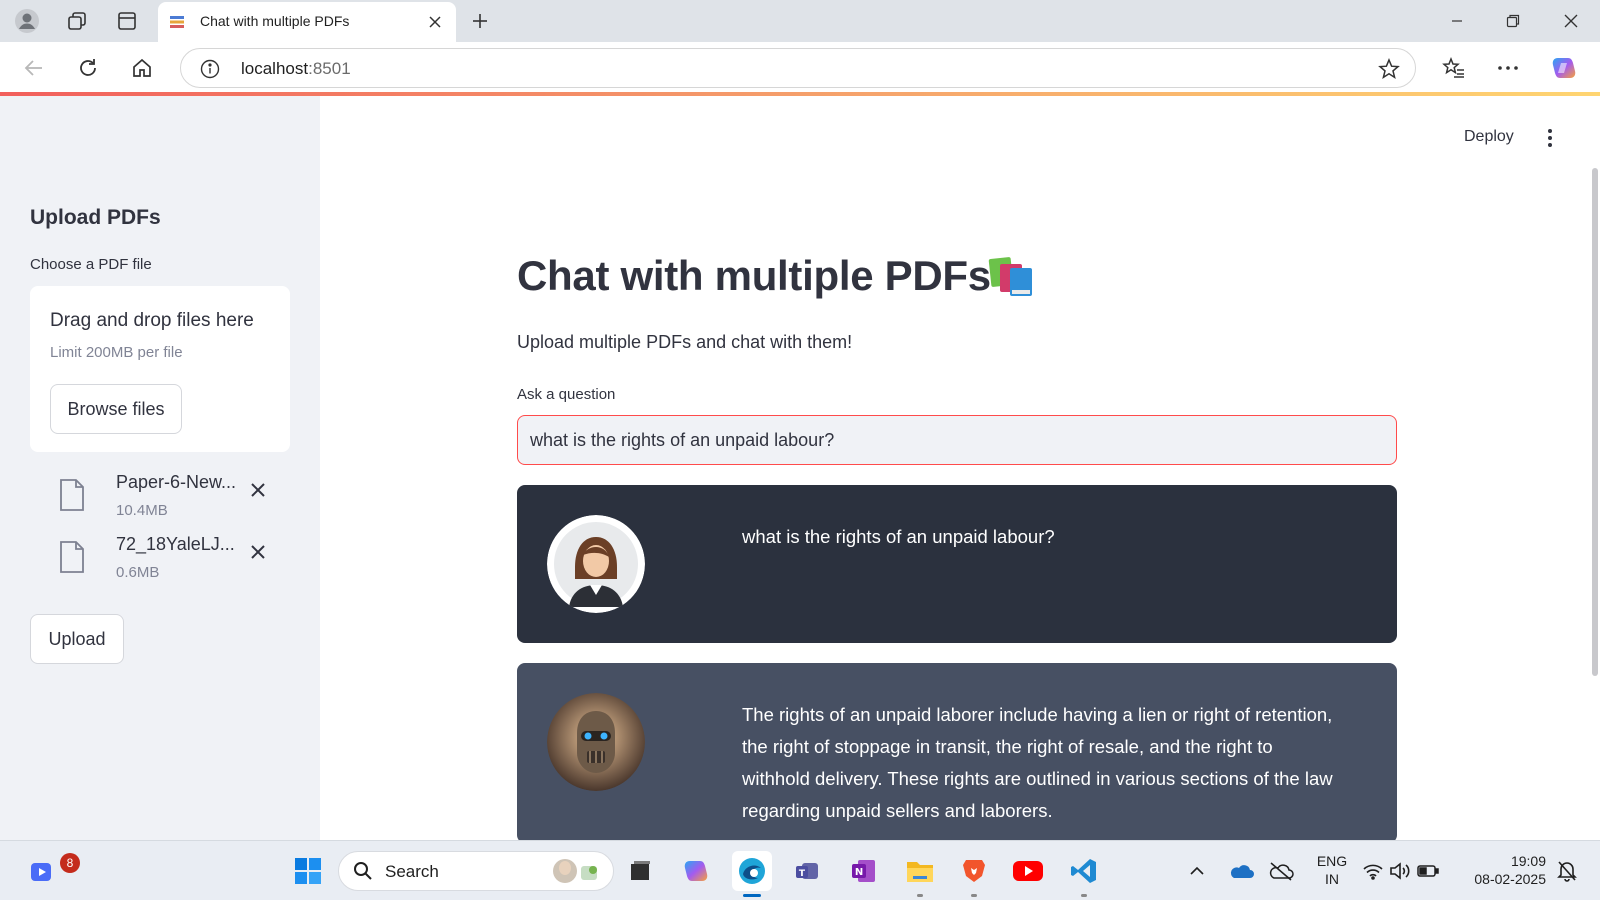  I want to click on dropzone-limit: Limit 200MB per file, so click(116, 352).